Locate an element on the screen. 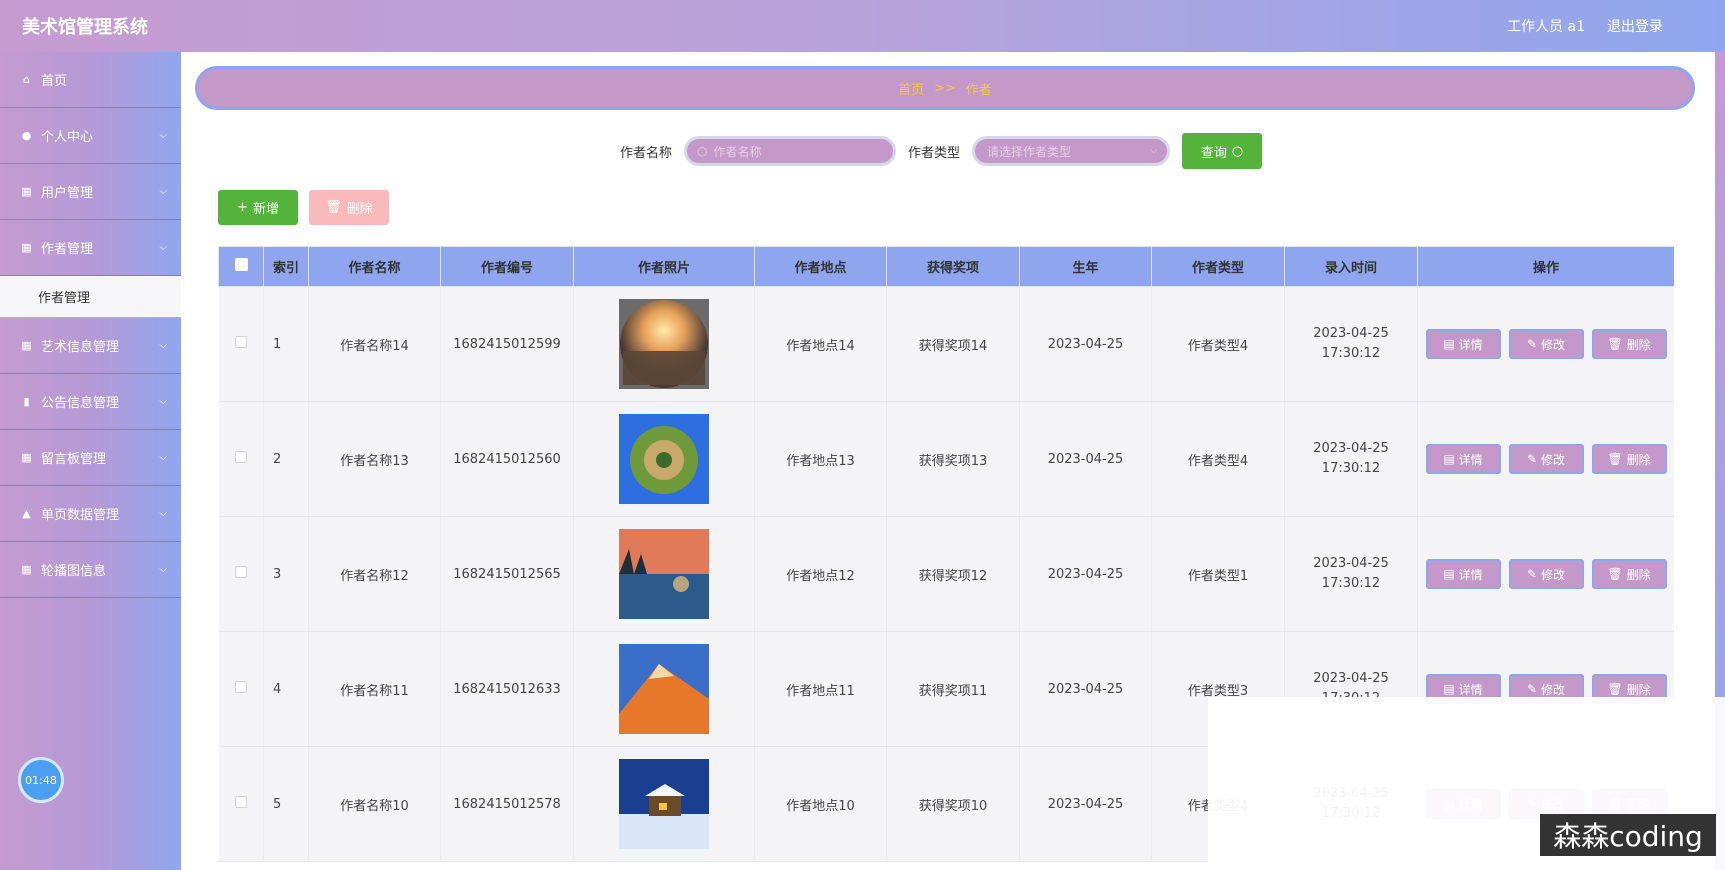 This screenshot has width=1725, height=870. edit-label: 修改 is located at coordinates (1553, 344).